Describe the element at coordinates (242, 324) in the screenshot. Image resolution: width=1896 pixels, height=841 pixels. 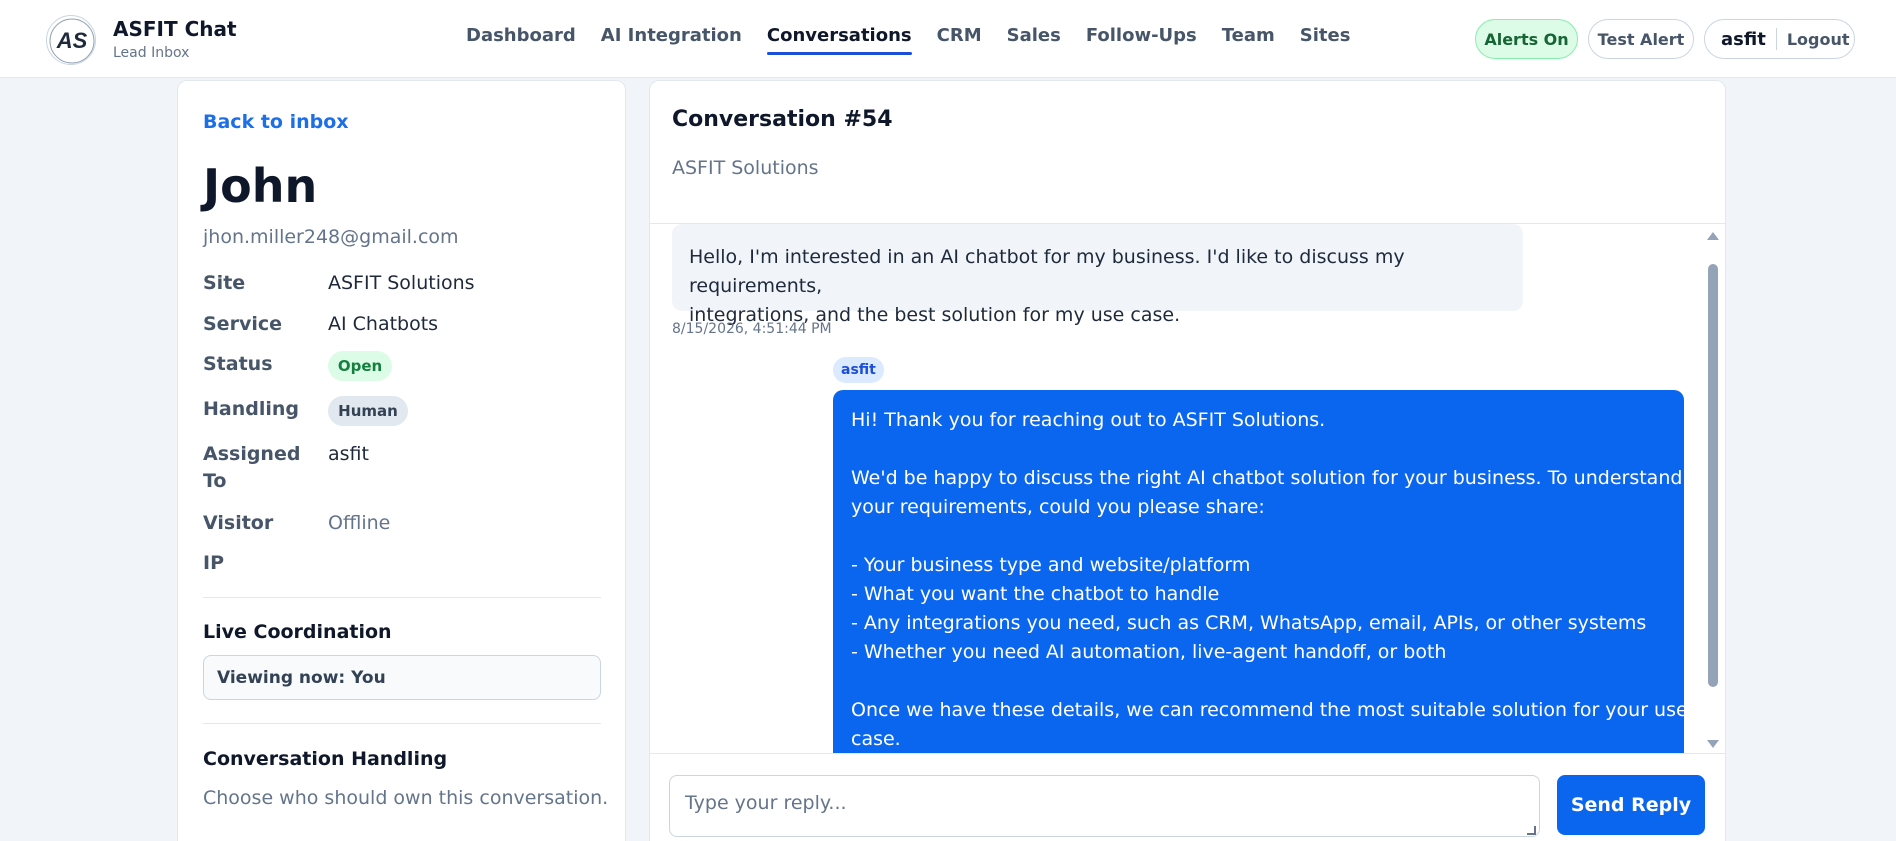
I see `service-label: Service` at that location.